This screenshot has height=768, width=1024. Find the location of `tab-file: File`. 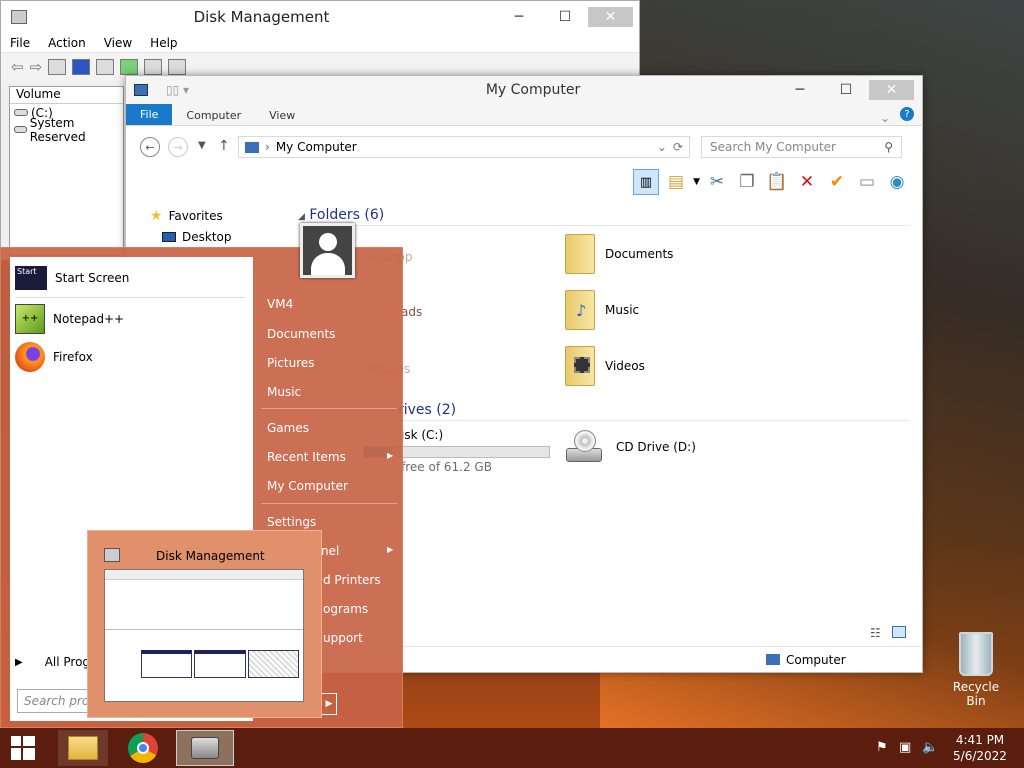

tab-file: File is located at coordinates (149, 114).